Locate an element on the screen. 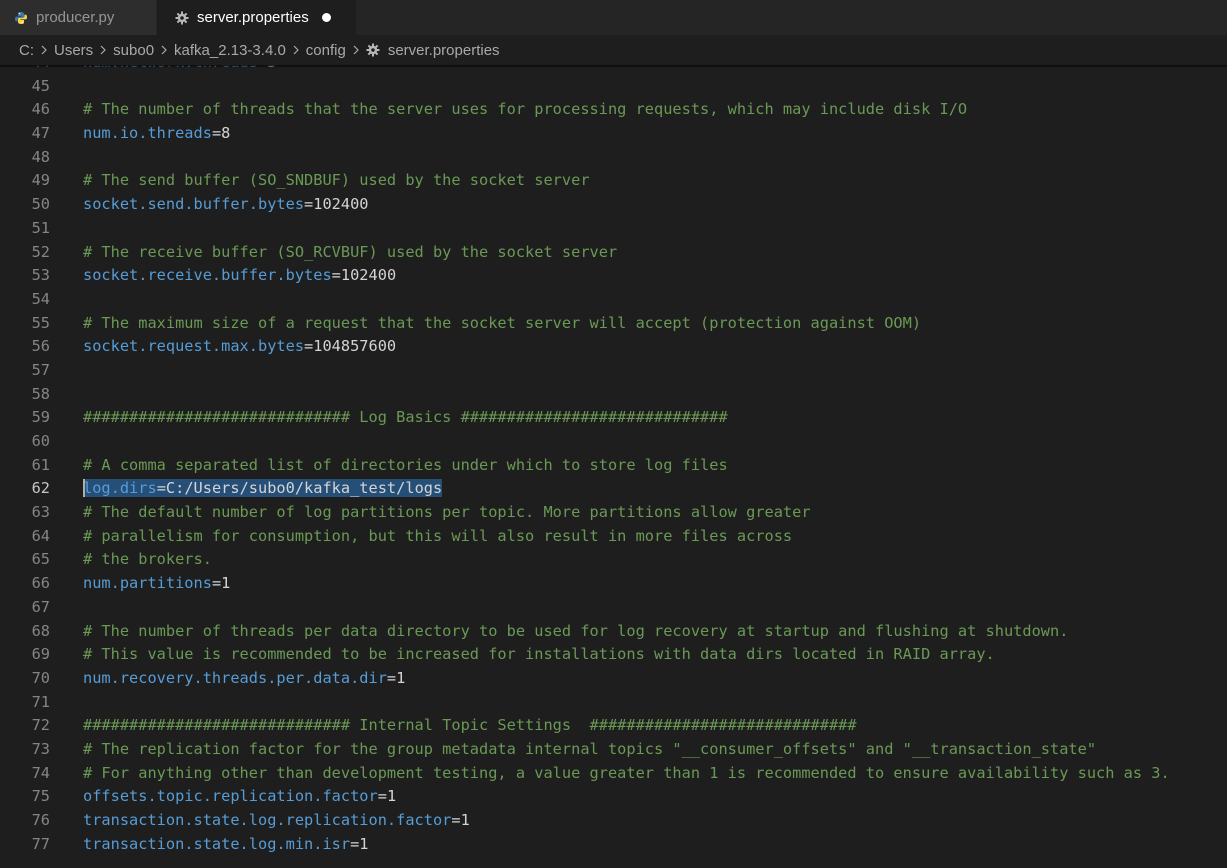 The width and height of the screenshot is (1227, 868). property-value: 8 is located at coordinates (226, 133).